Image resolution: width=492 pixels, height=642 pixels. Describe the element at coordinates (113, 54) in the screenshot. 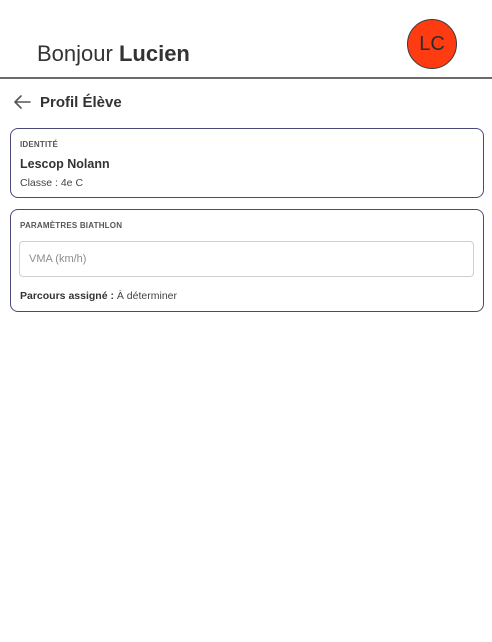

I see `greeting: Bonjour Lucien` at that location.